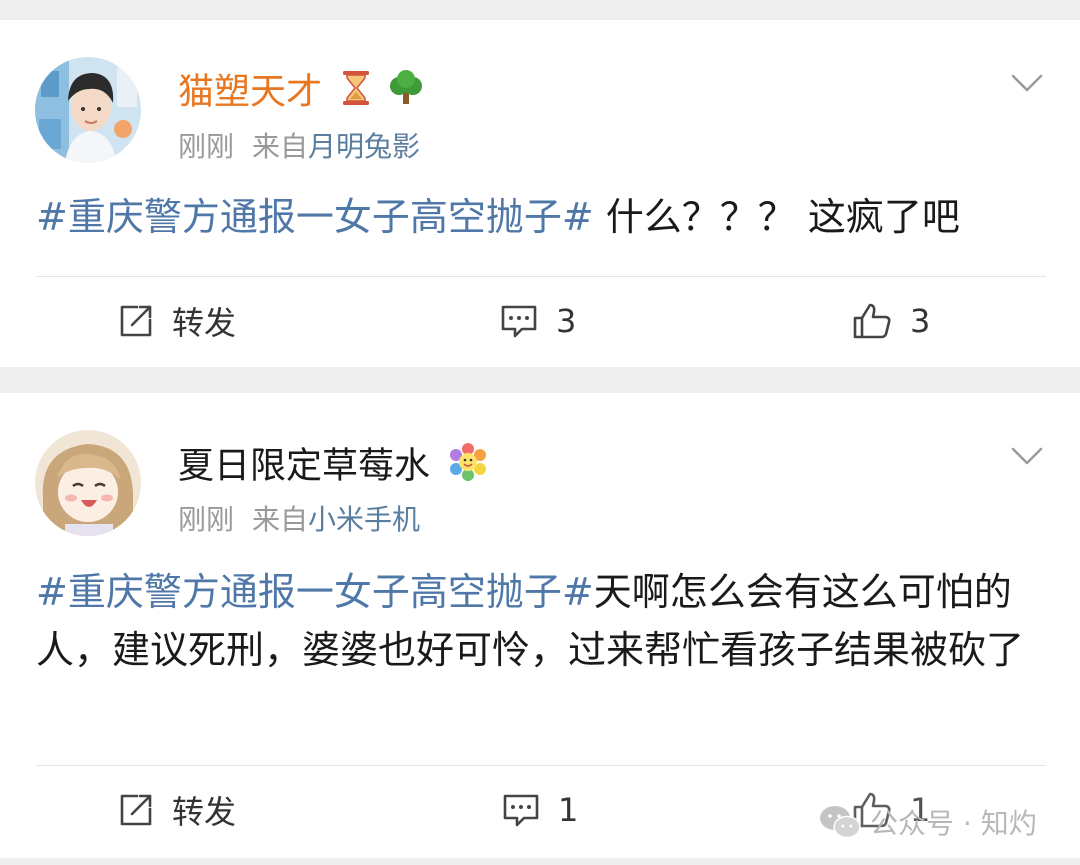  I want to click on post-meta: 刚刚 来自月明兔影, so click(299, 147).